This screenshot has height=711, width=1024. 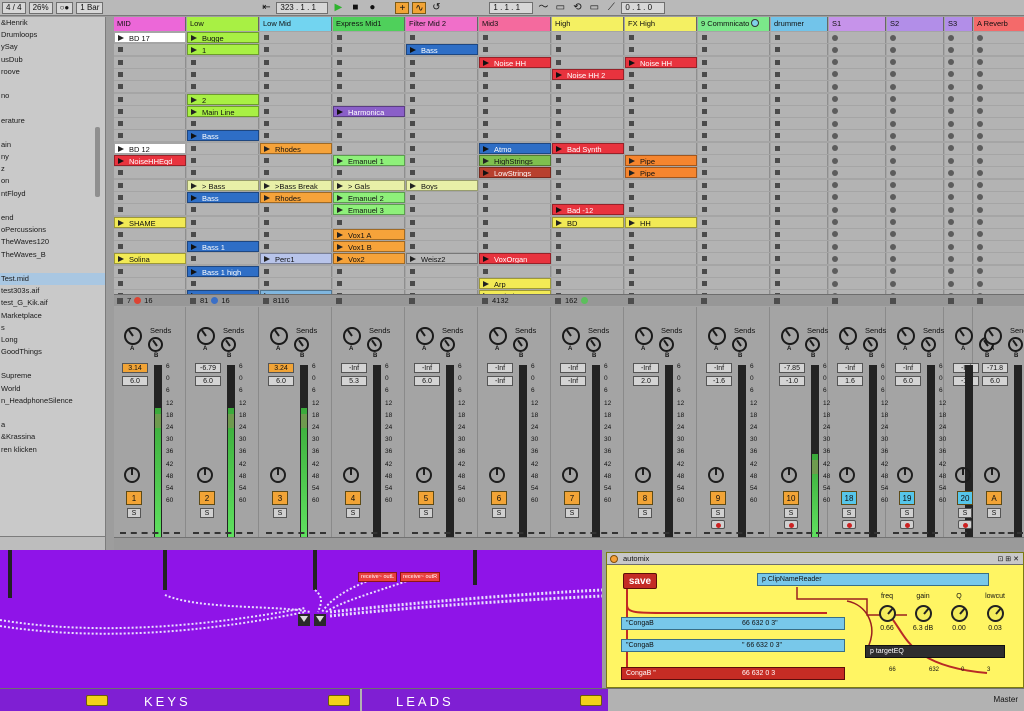 What do you see at coordinates (515, 283) in the screenshot?
I see `clip: Arp` at bounding box center [515, 283].